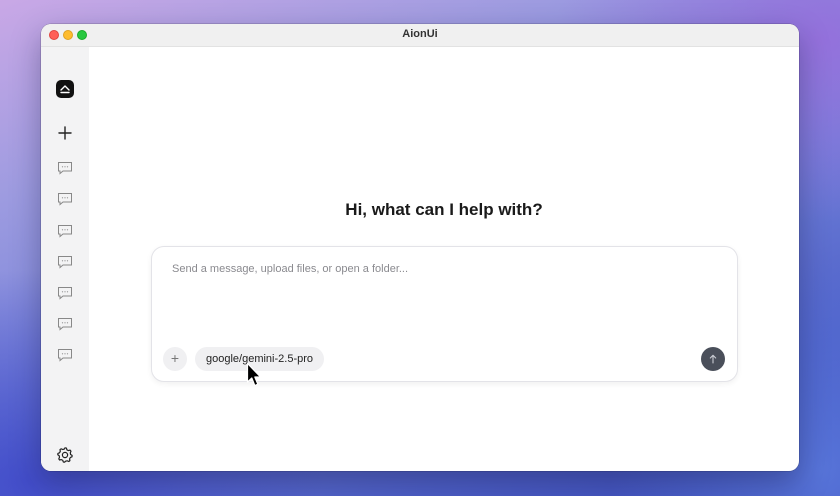 Image resolution: width=840 pixels, height=496 pixels. I want to click on message-input, so click(442, 269).